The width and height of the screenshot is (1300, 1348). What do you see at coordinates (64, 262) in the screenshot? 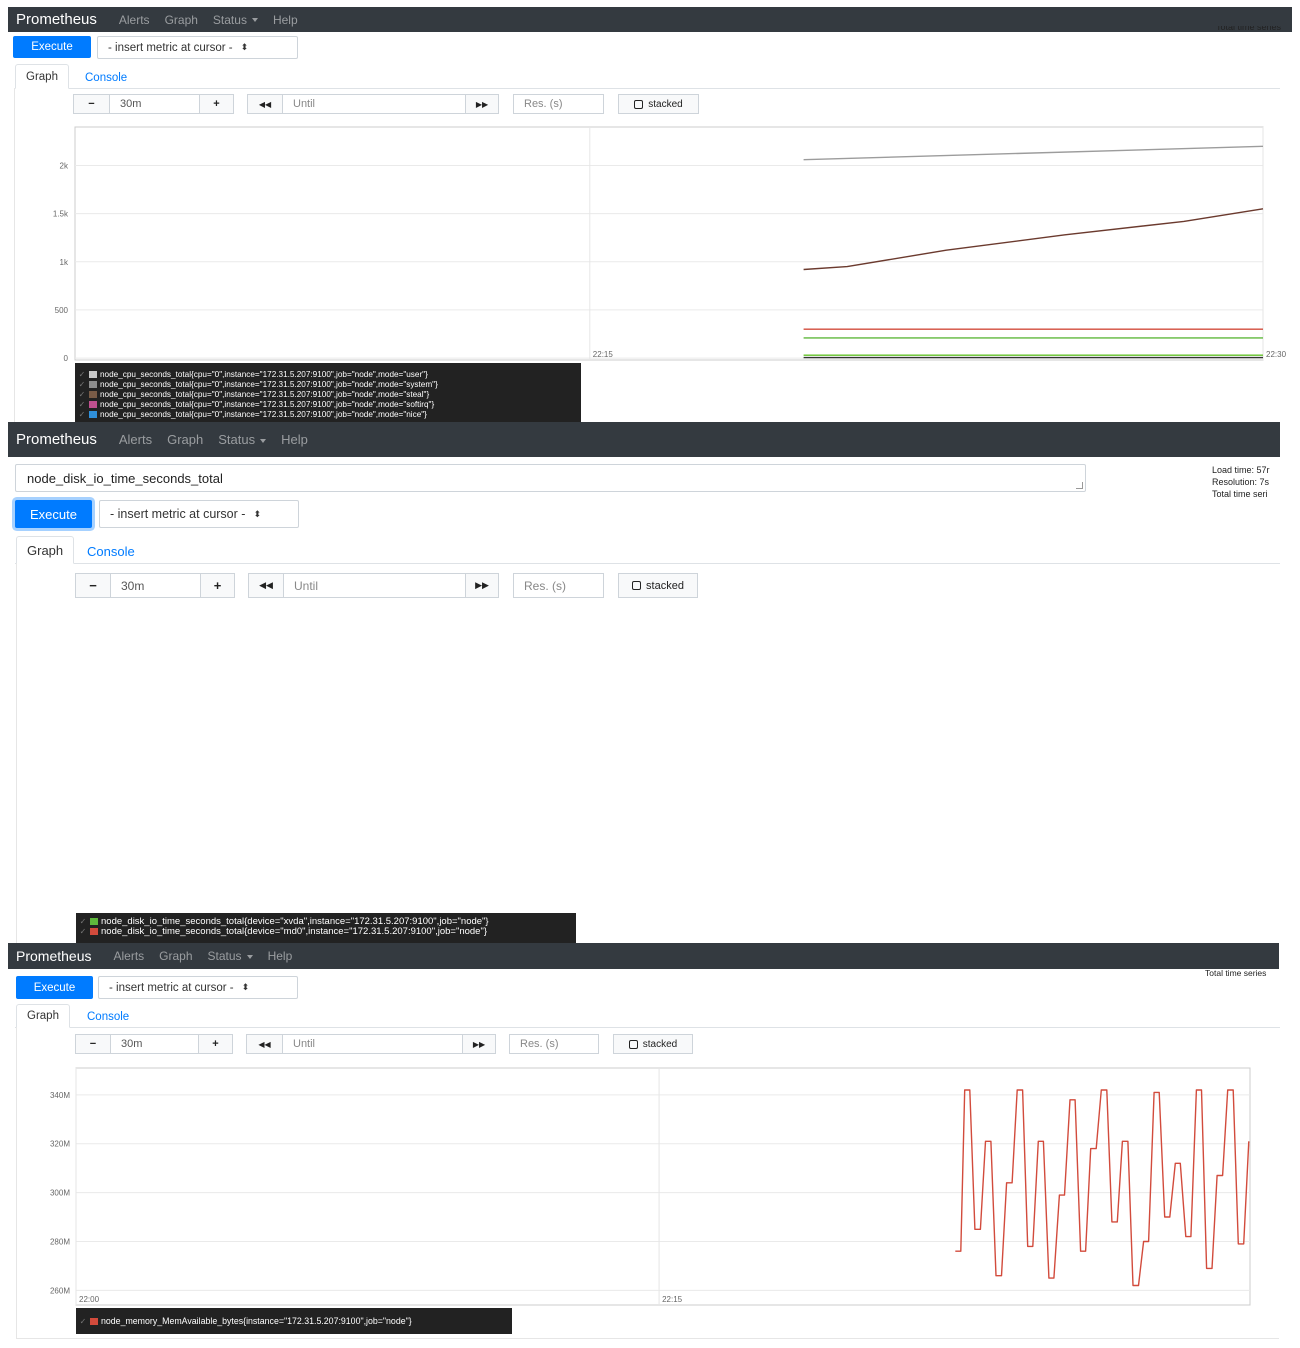
I see `y-tick-label: 1k` at bounding box center [64, 262].